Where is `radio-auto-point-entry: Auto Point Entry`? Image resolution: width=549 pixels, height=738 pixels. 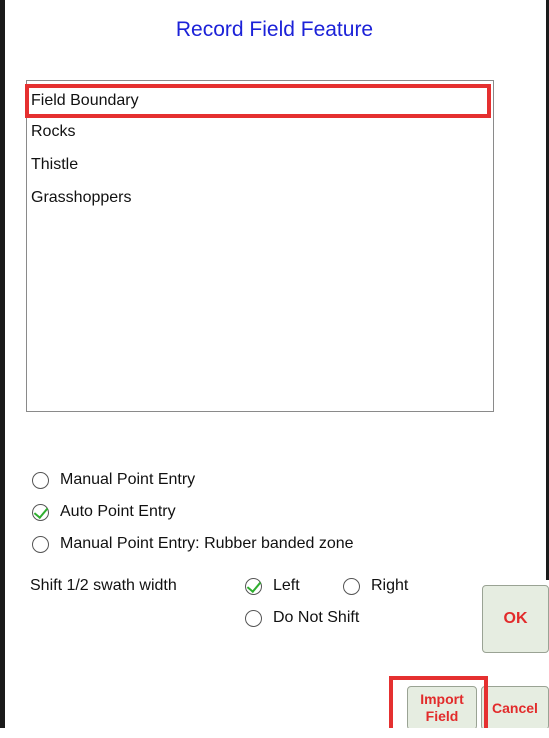
radio-auto-point-entry: Auto Point Entry is located at coordinates (104, 512).